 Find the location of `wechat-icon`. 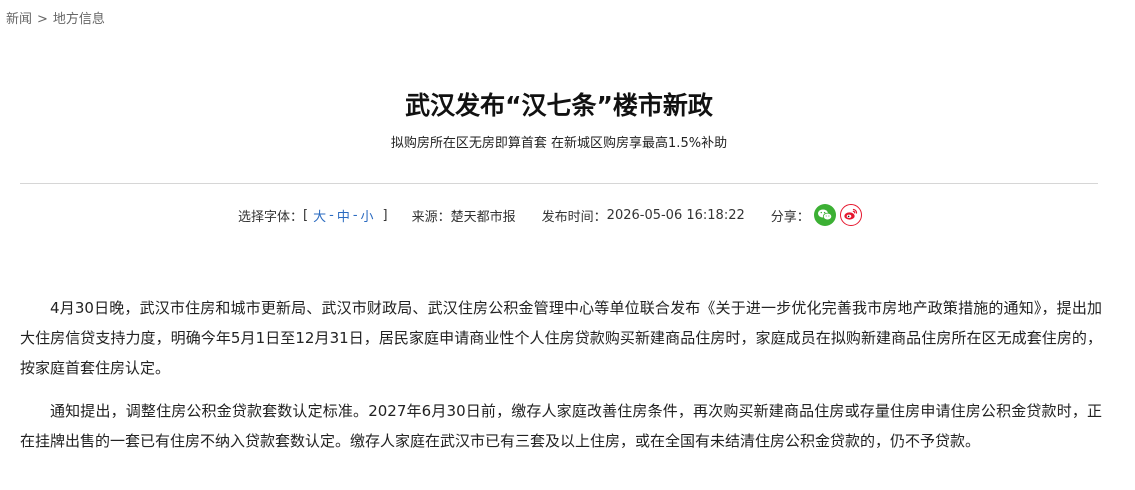

wechat-icon is located at coordinates (824, 215).